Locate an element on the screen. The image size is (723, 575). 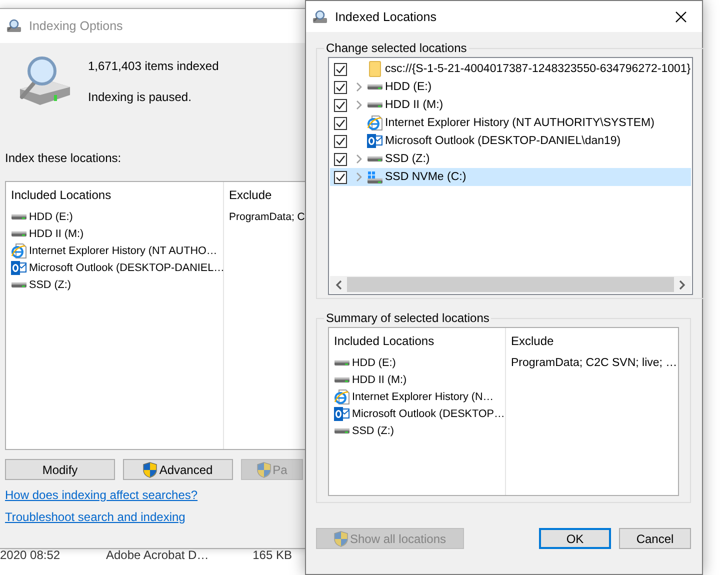
tree-item: Microsoft Outlook (DESKTOP-DANIEL\dan19) is located at coordinates (510, 141).